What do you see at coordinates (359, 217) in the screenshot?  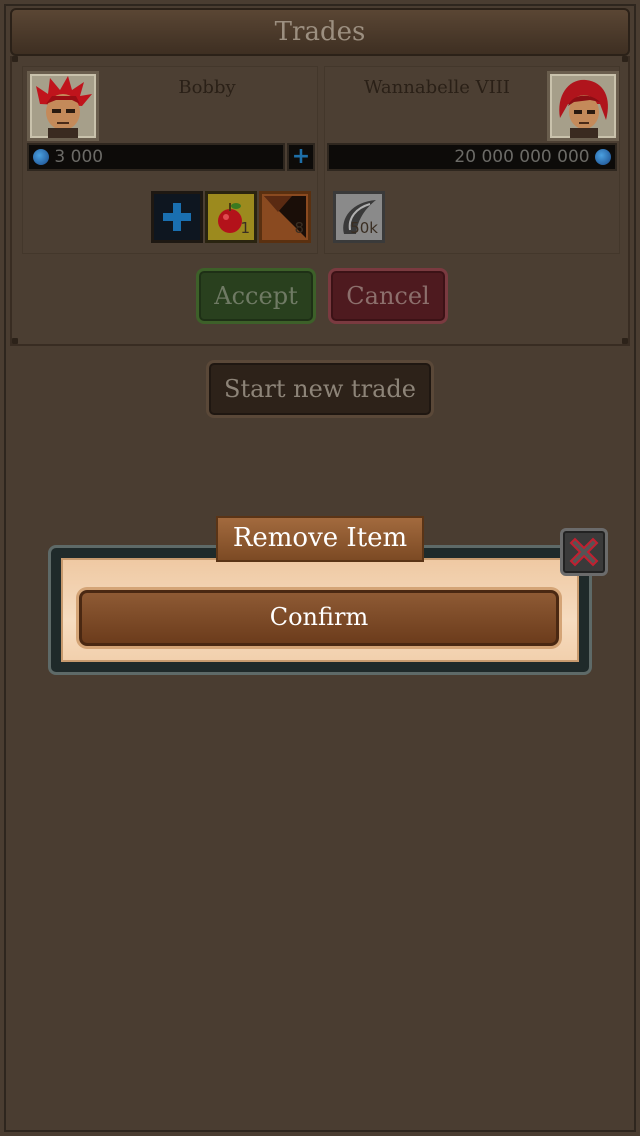 I see `item-slot-claw: 50k` at bounding box center [359, 217].